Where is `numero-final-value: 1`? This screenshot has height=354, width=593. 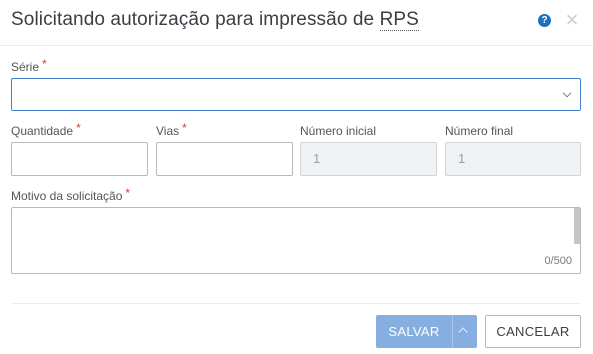
numero-final-value: 1 is located at coordinates (462, 158).